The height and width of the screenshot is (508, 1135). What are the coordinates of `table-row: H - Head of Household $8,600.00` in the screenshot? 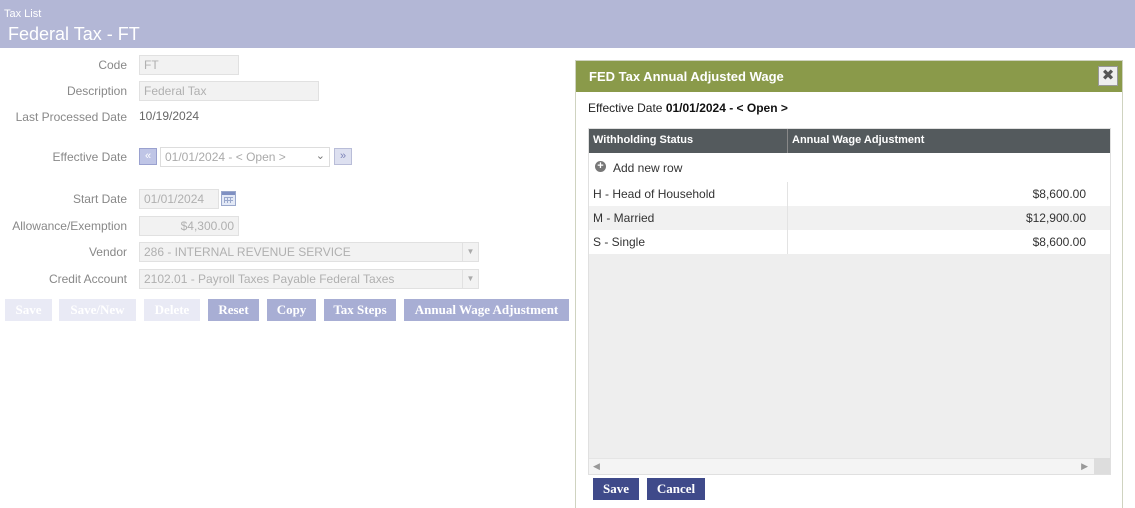 It's located at (849, 194).